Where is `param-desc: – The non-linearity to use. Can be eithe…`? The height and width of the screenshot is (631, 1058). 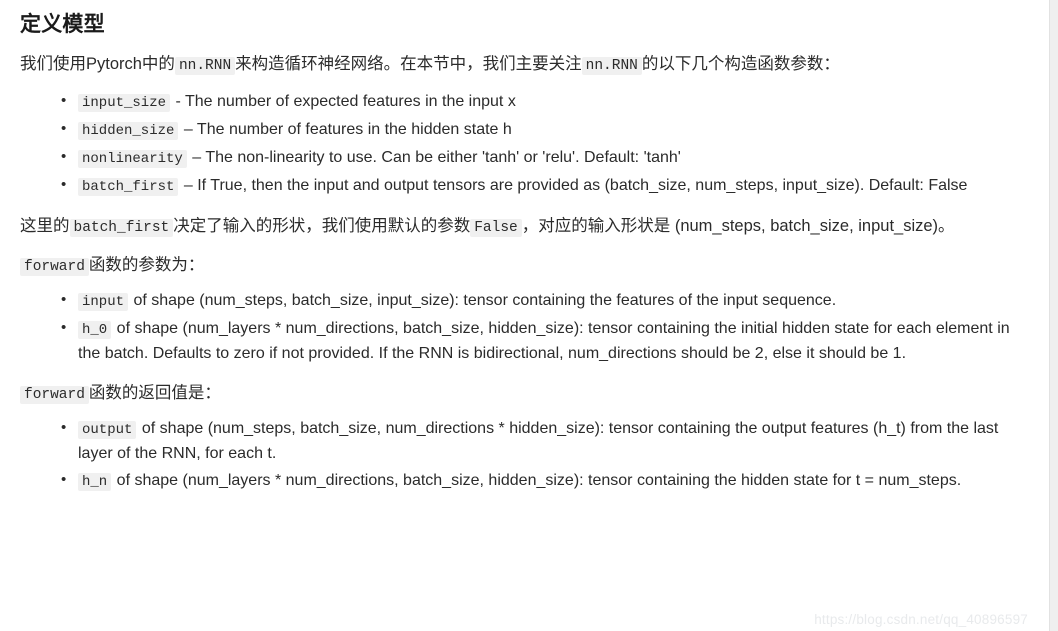
param-desc: – The non-linearity to use. Can be eithe… is located at coordinates (436, 158).